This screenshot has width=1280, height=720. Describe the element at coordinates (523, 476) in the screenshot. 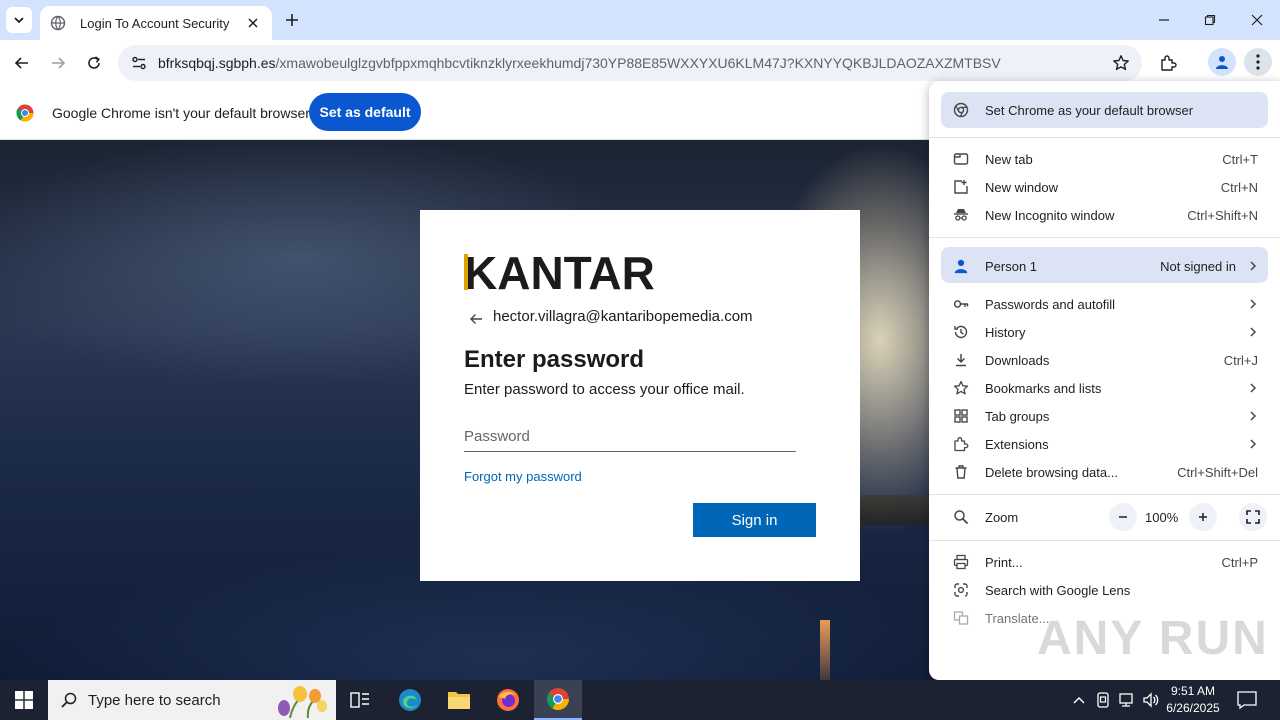

I see `forgot-password-link: Forgot my password` at that location.